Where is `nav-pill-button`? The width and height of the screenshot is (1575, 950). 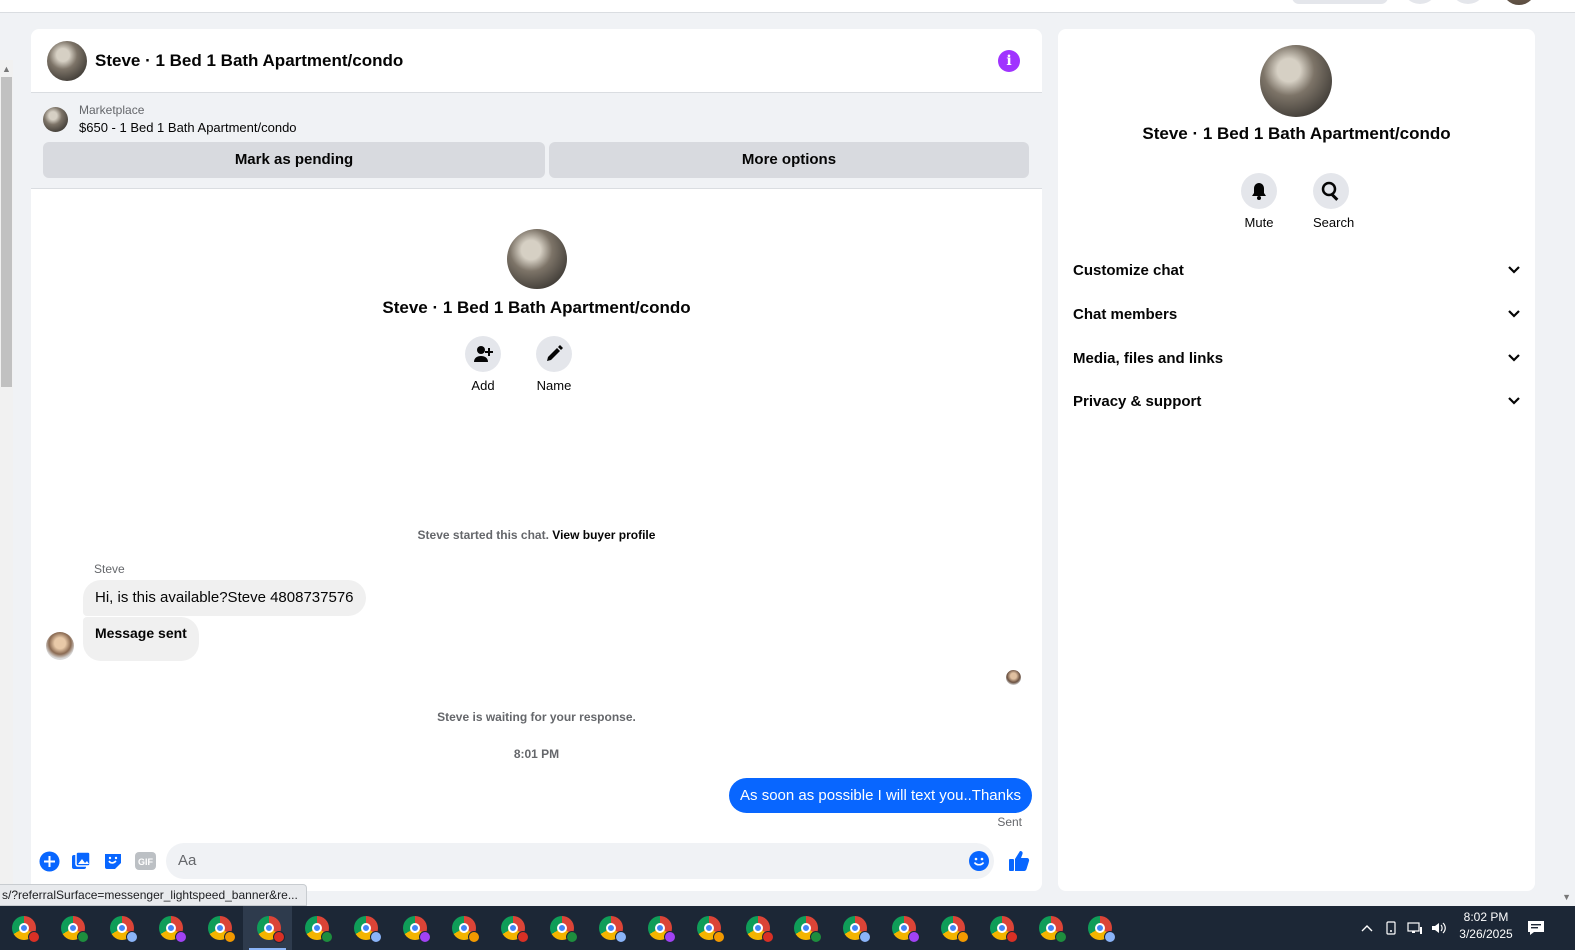 nav-pill-button is located at coordinates (1340, 2).